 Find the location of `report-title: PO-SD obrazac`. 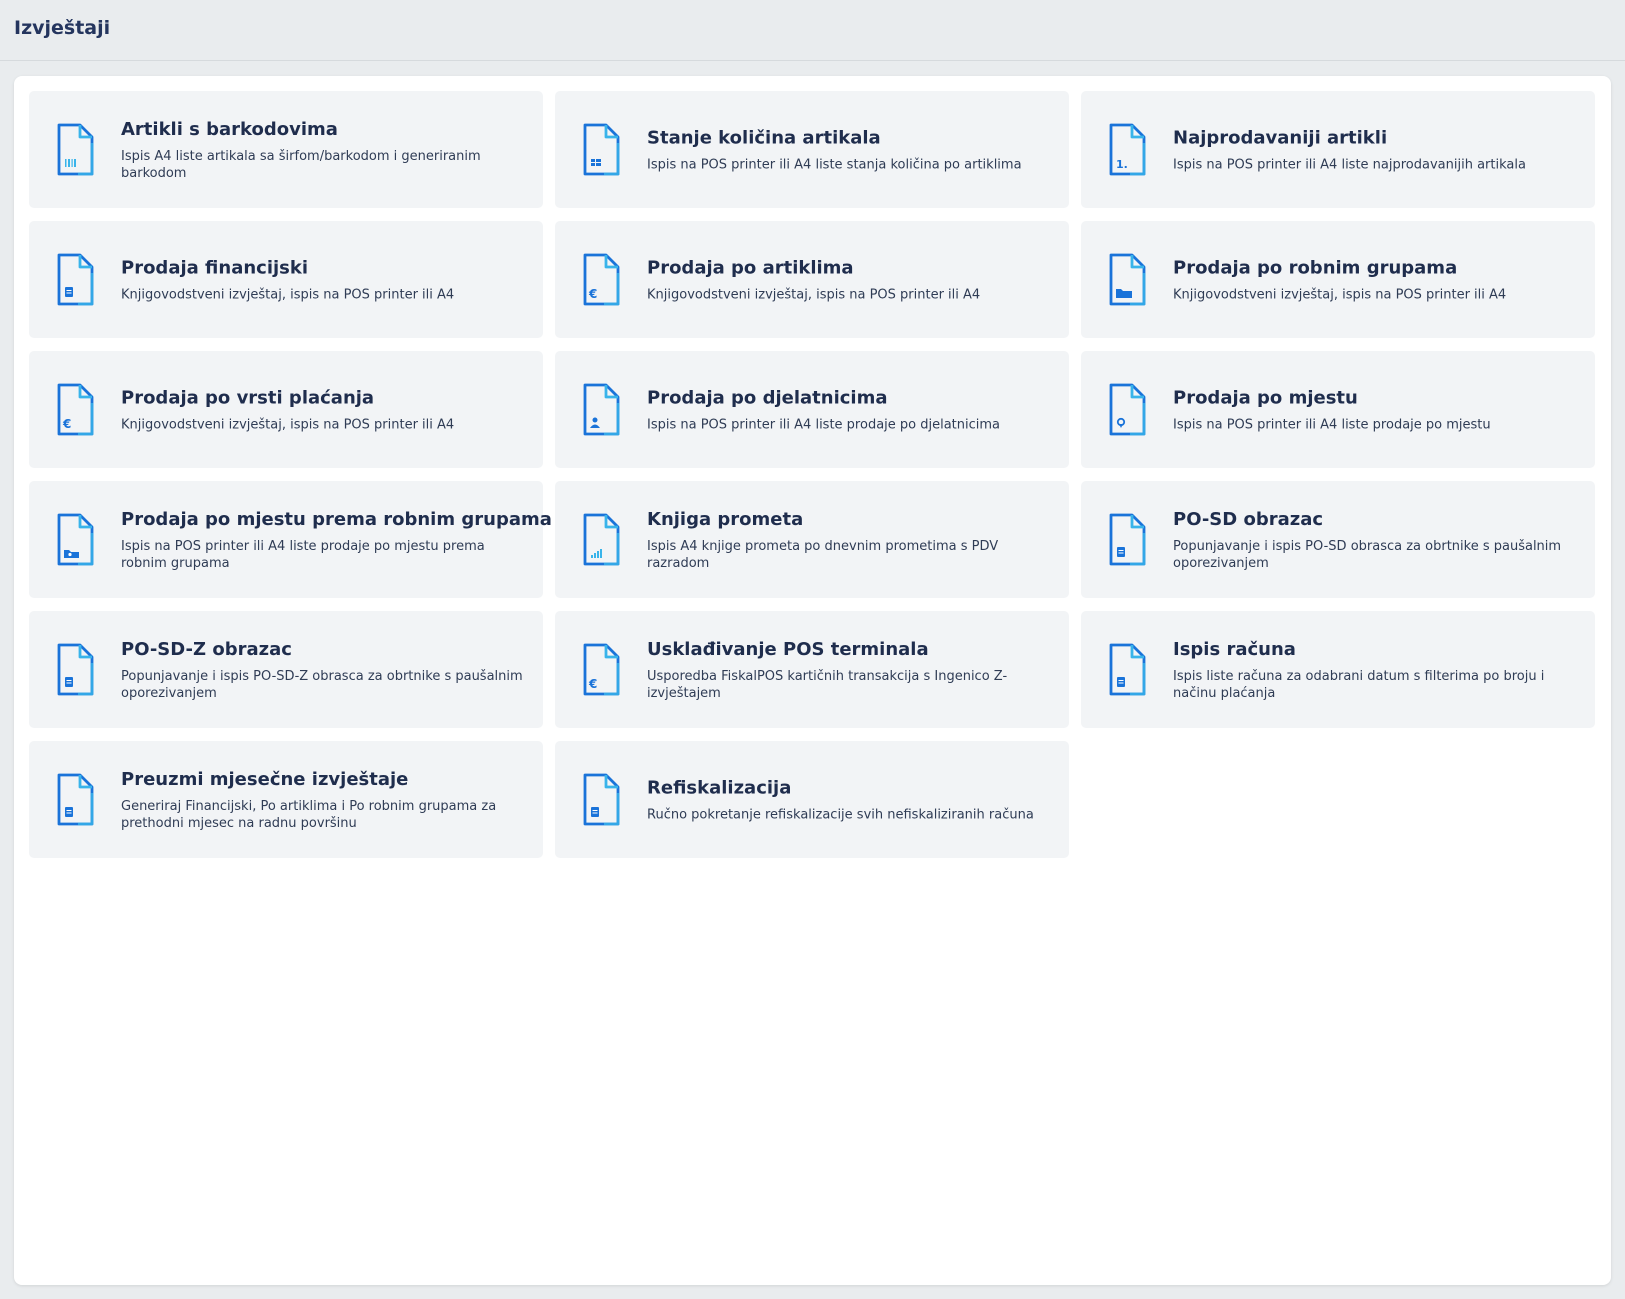

report-title: PO-SD obrazac is located at coordinates (1248, 519).